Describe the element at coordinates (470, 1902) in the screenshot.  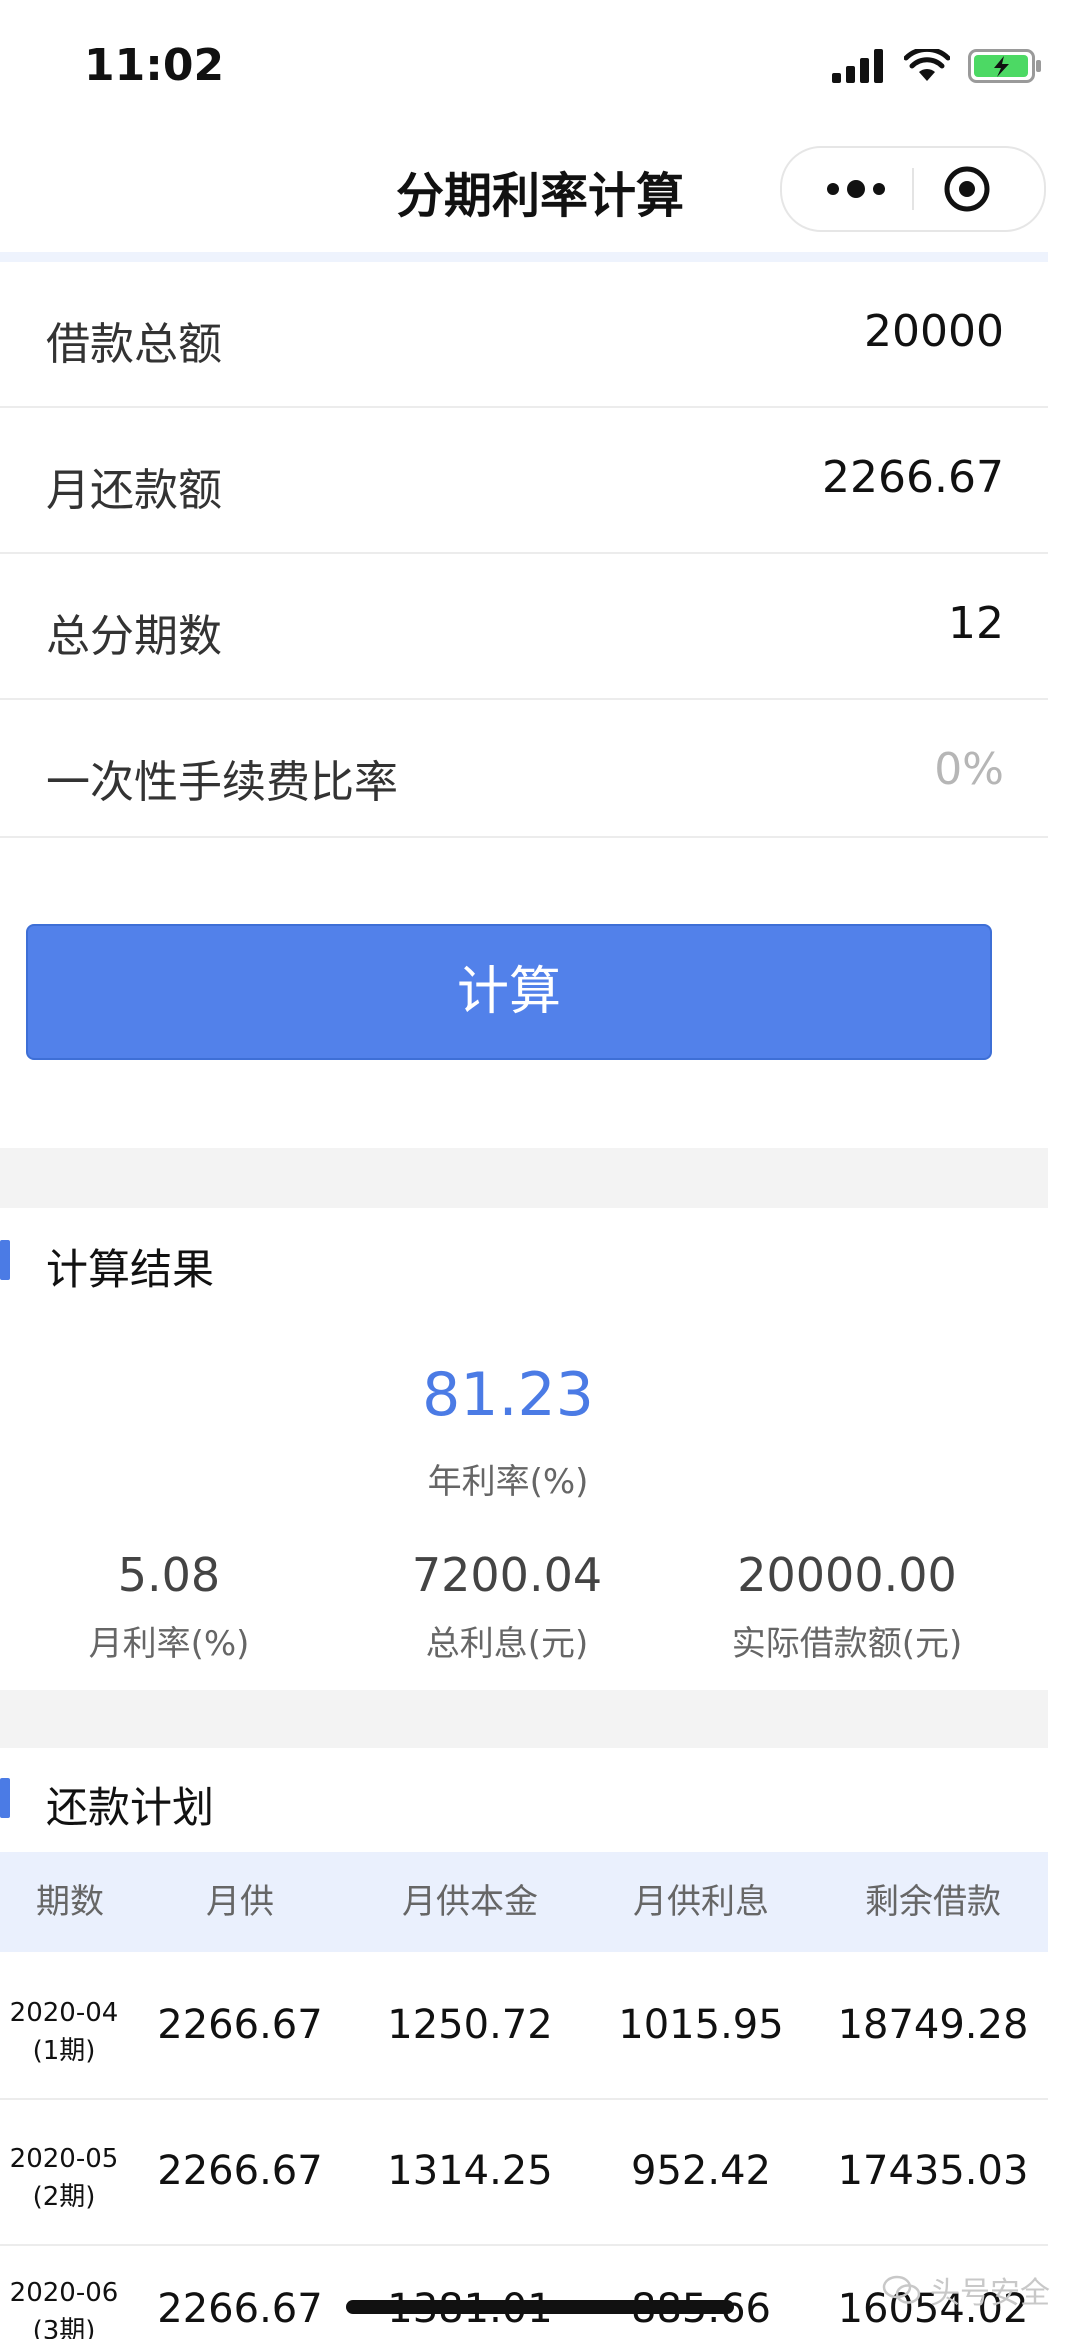
I see `header-principal: 月供本金` at that location.